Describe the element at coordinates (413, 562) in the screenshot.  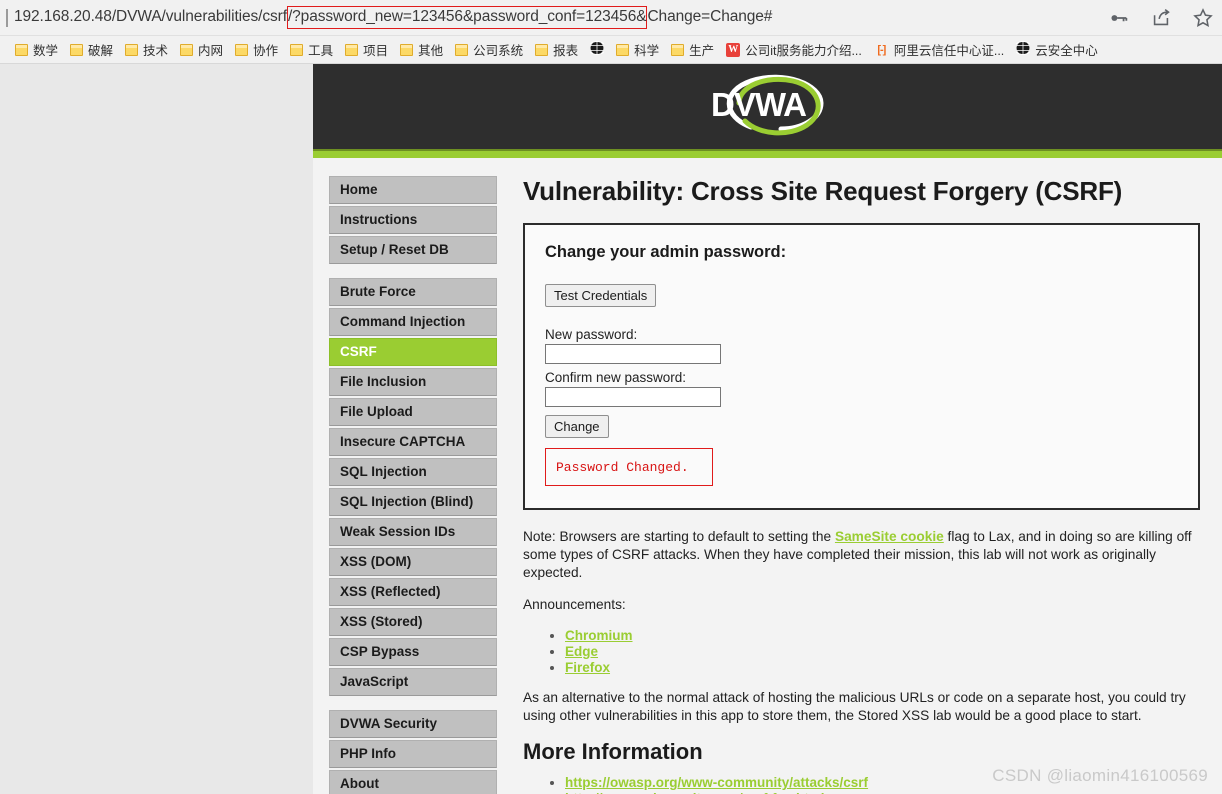
I see `sidebar-item-xss-dom: XSS (DOM)` at that location.